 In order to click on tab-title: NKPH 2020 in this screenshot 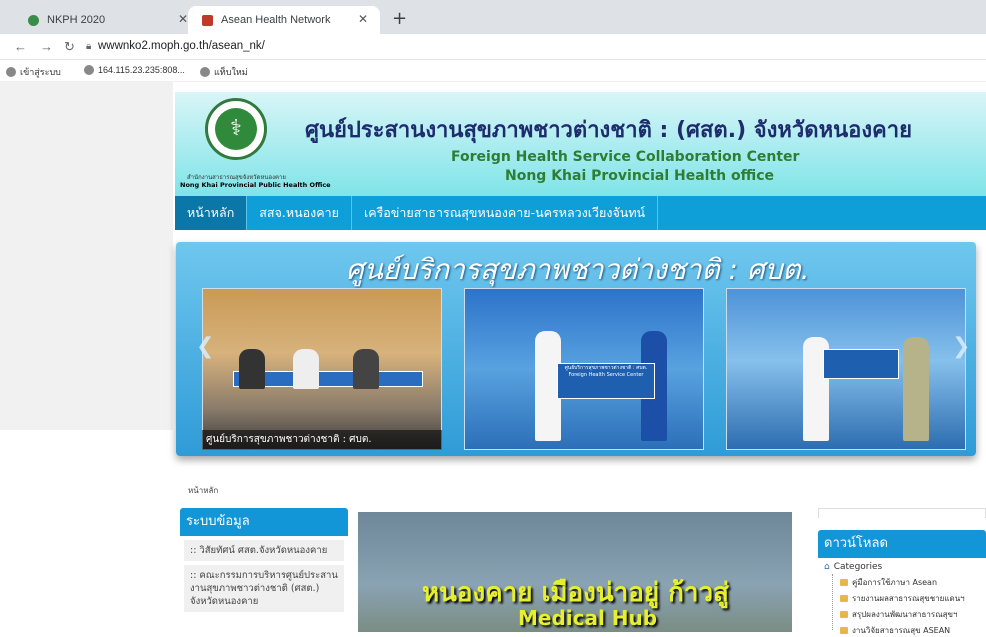, I will do `click(76, 20)`.